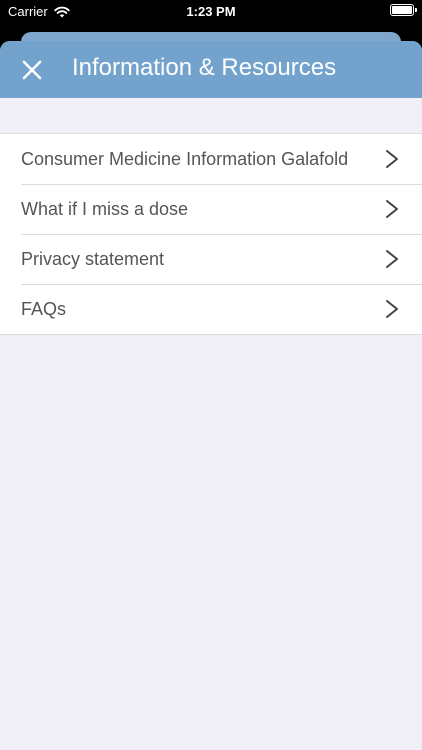 This screenshot has width=422, height=750. What do you see at coordinates (93, 258) in the screenshot?
I see `list-item-label: Privacy statement` at bounding box center [93, 258].